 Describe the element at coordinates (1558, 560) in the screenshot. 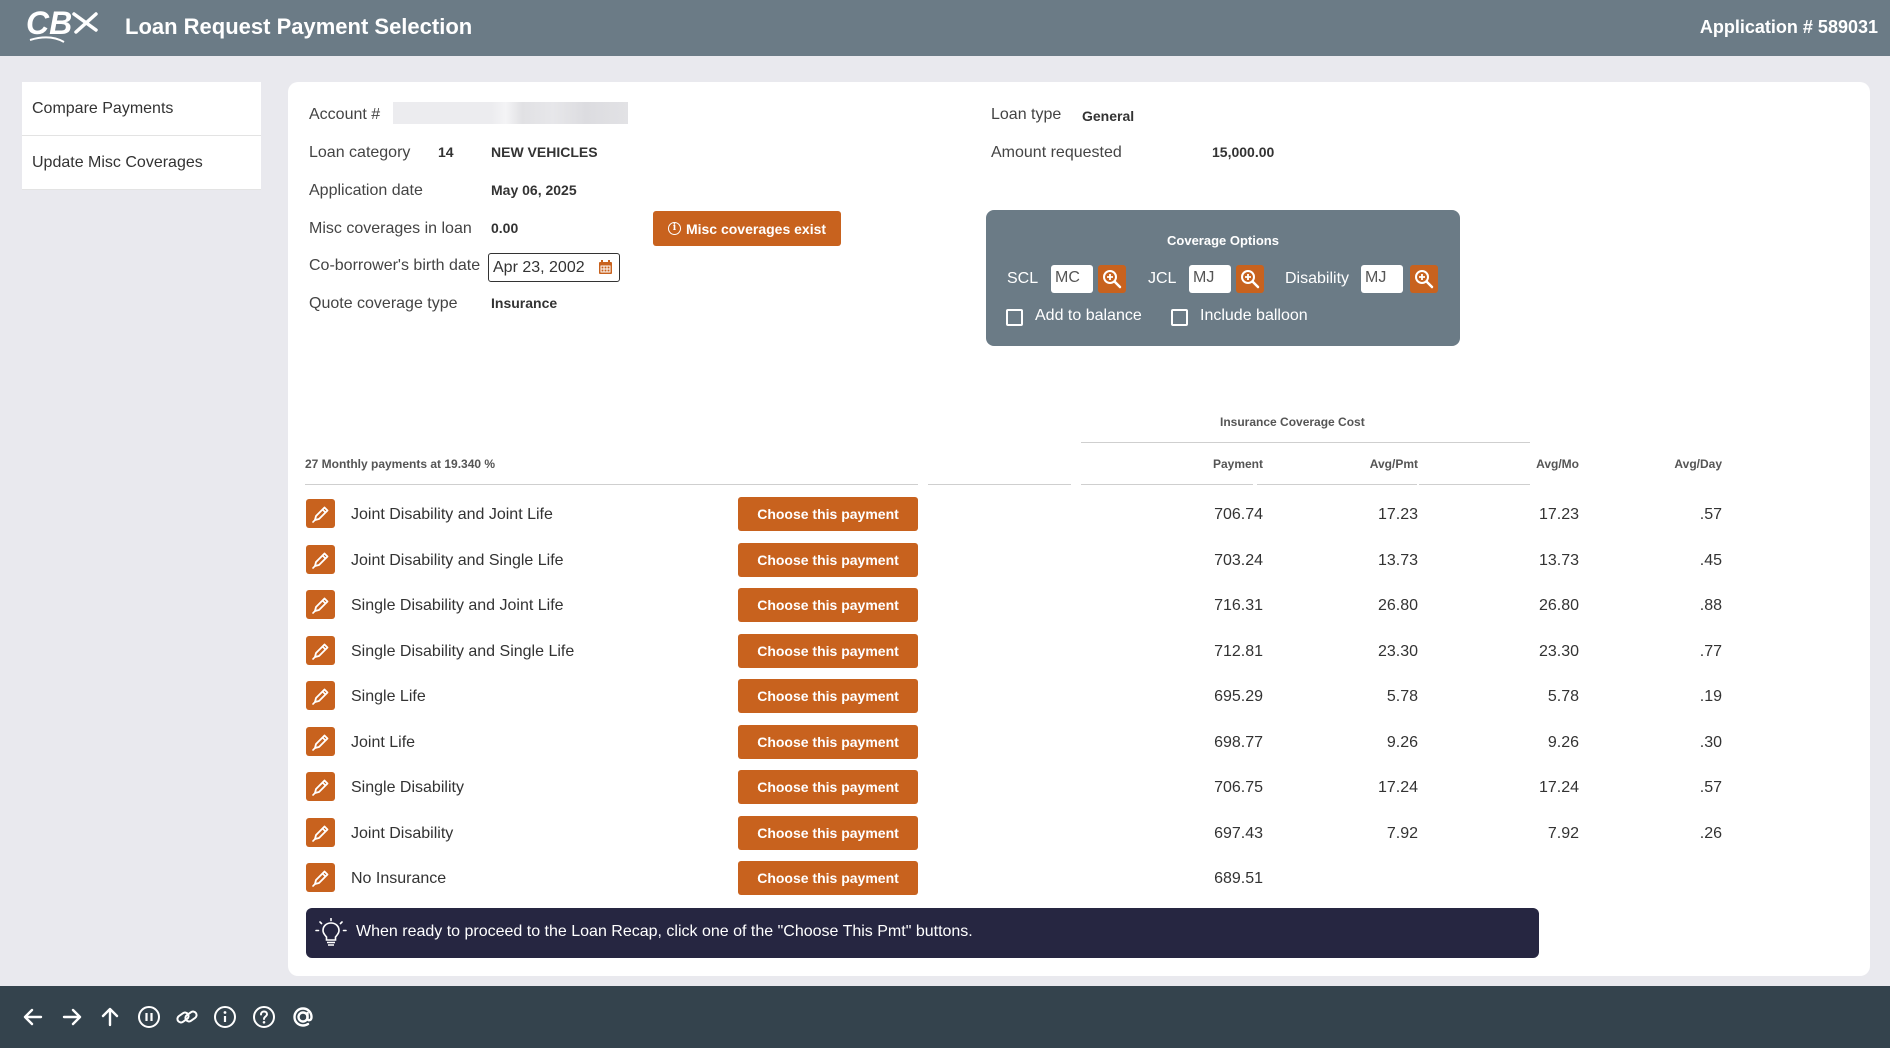

I see `row-avg-mo: 13.73` at that location.